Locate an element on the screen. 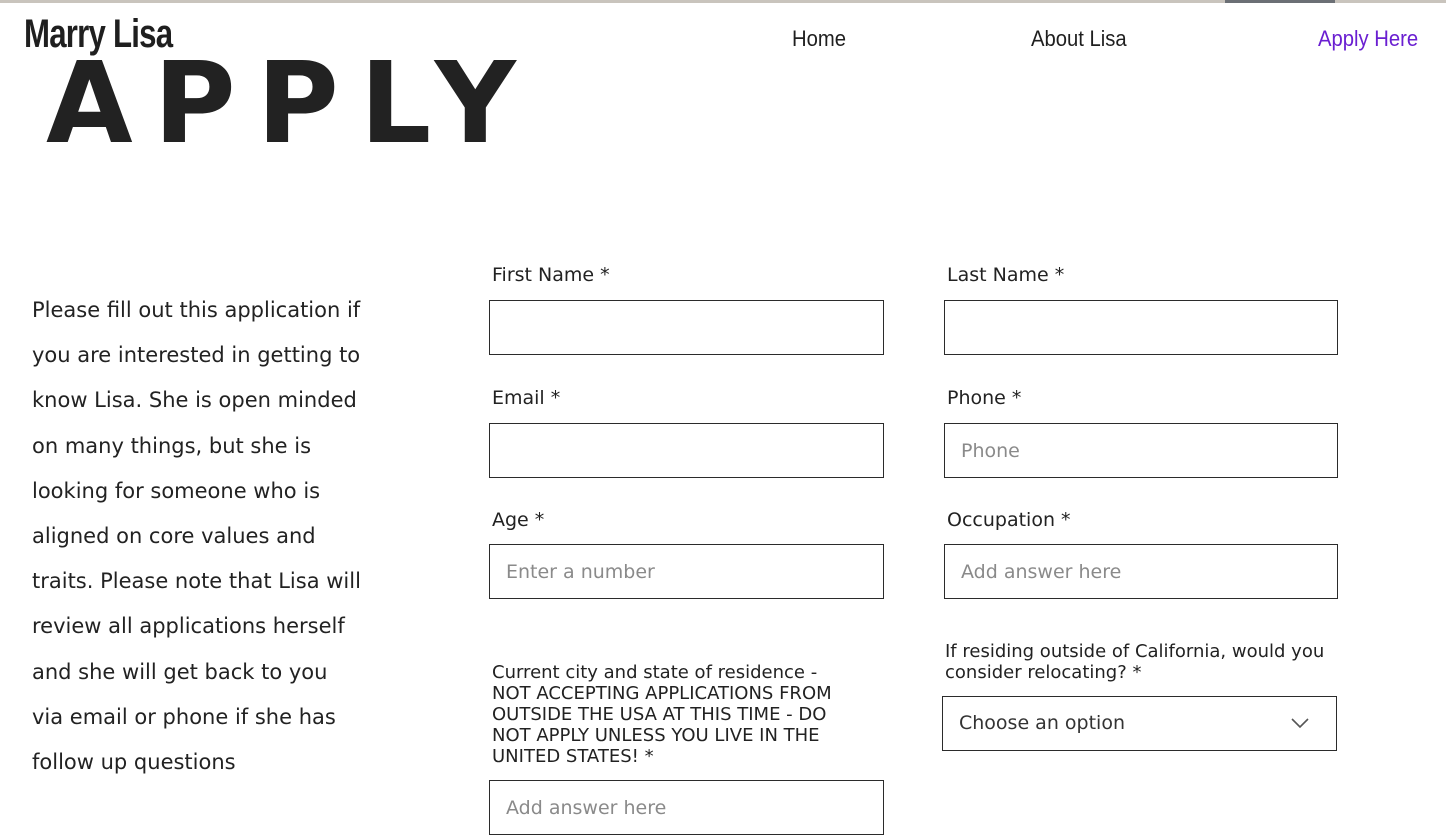 This screenshot has width=1446, height=835. phone-input is located at coordinates (1141, 450).